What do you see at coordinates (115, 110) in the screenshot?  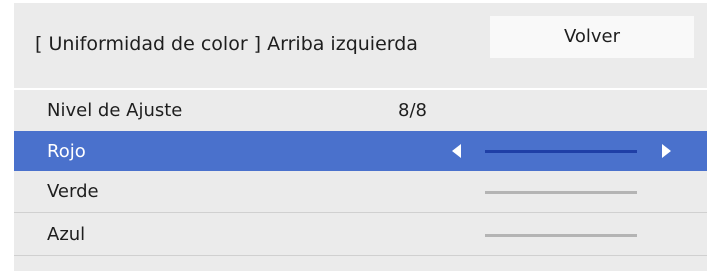 I see `adjustment-level-label: Nivel de Ajuste` at bounding box center [115, 110].